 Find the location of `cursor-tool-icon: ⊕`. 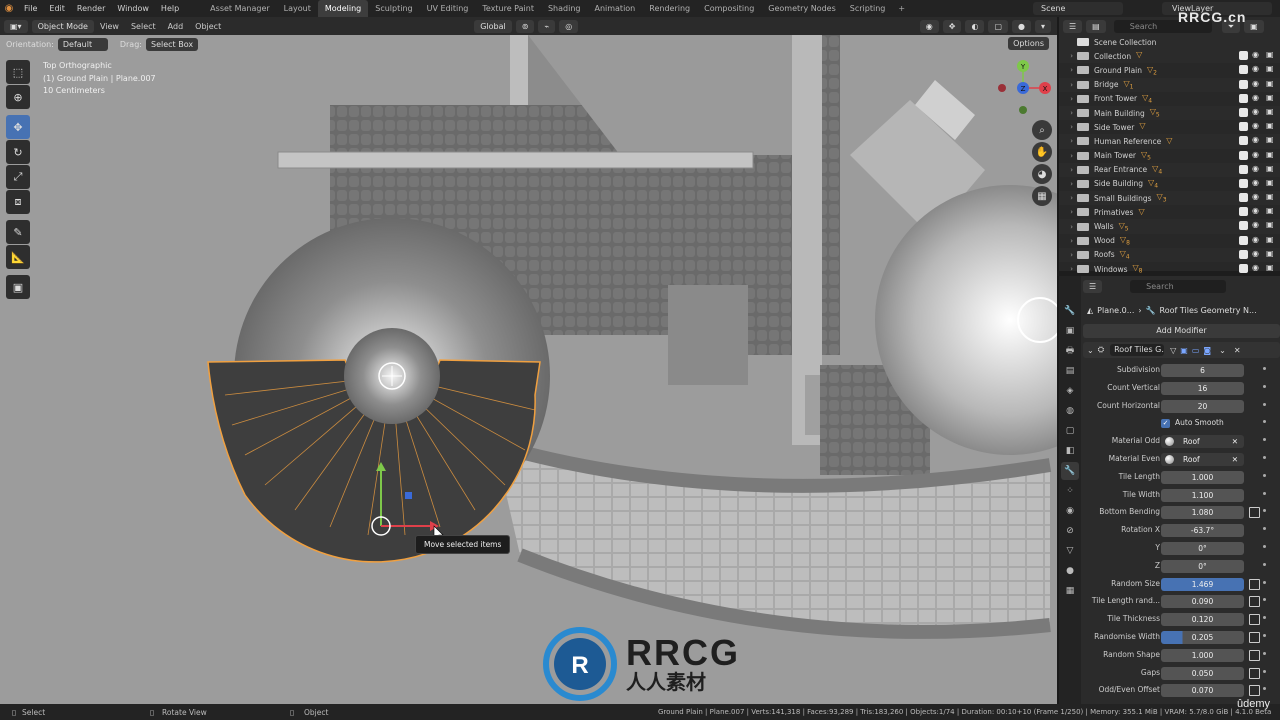

cursor-tool-icon: ⊕ is located at coordinates (18, 97).